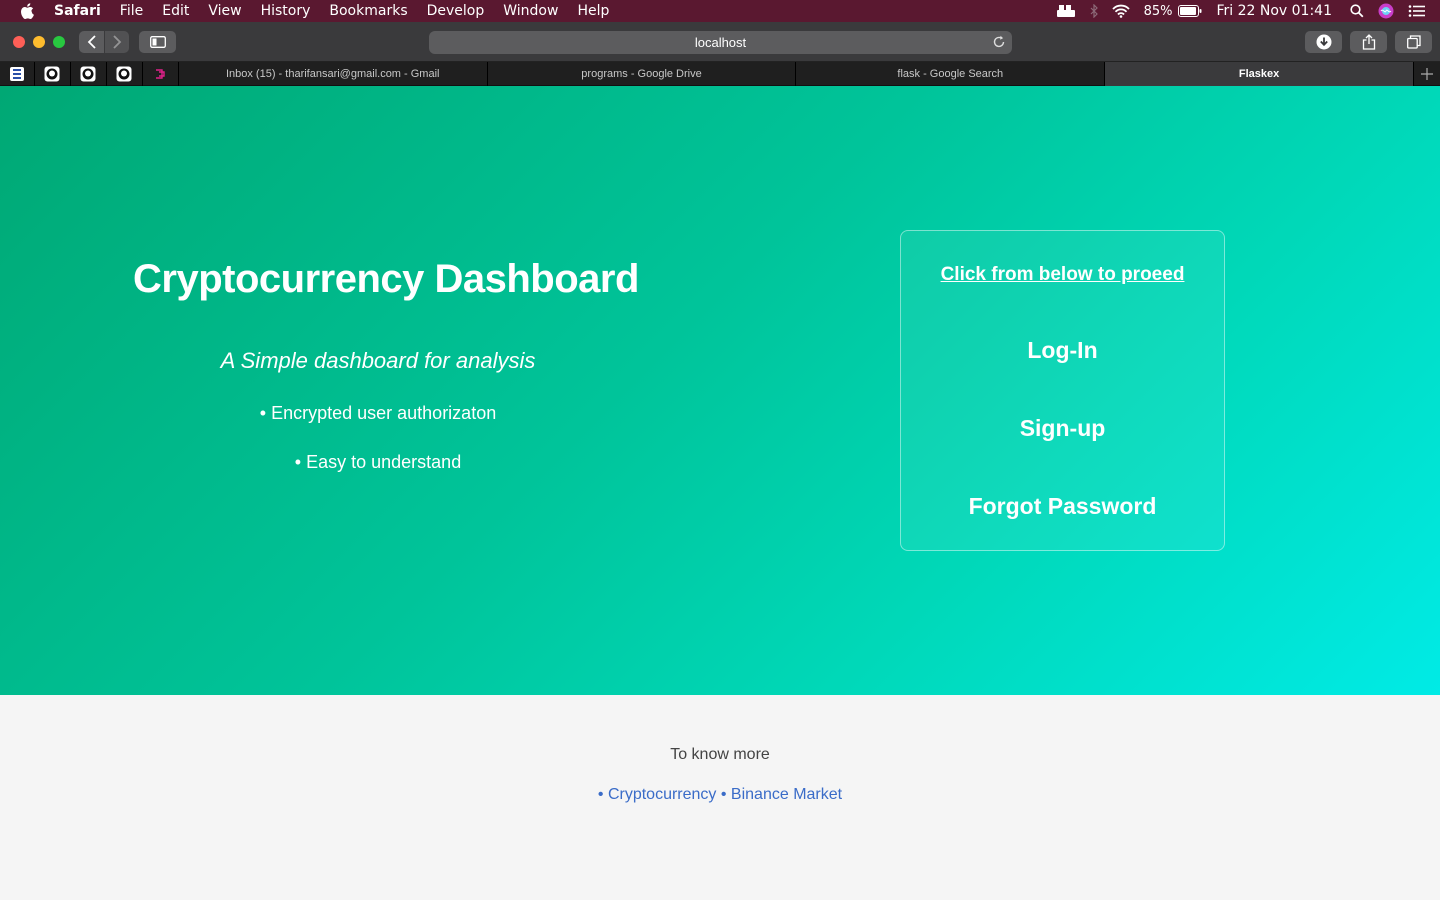  Describe the element at coordinates (720, 754) in the screenshot. I see `footer-title: To know more` at that location.